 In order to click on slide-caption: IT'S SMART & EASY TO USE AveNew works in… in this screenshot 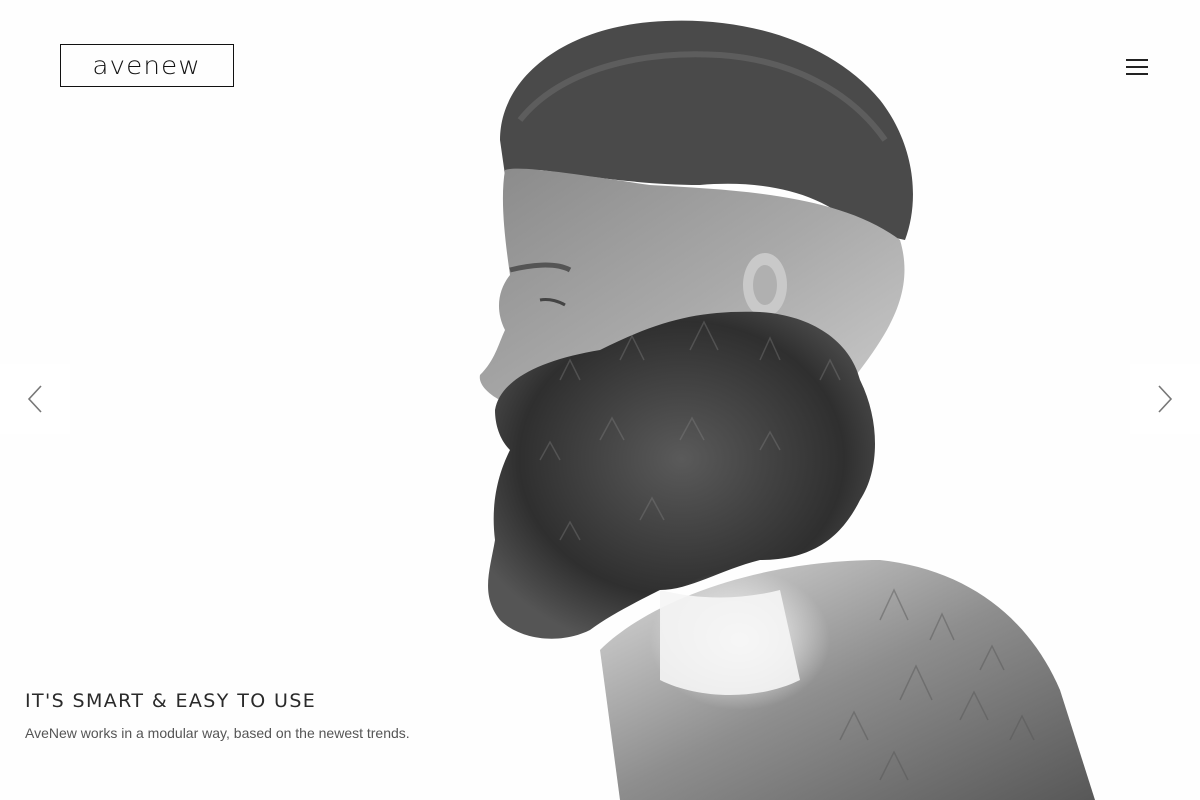, I will do `click(285, 715)`.